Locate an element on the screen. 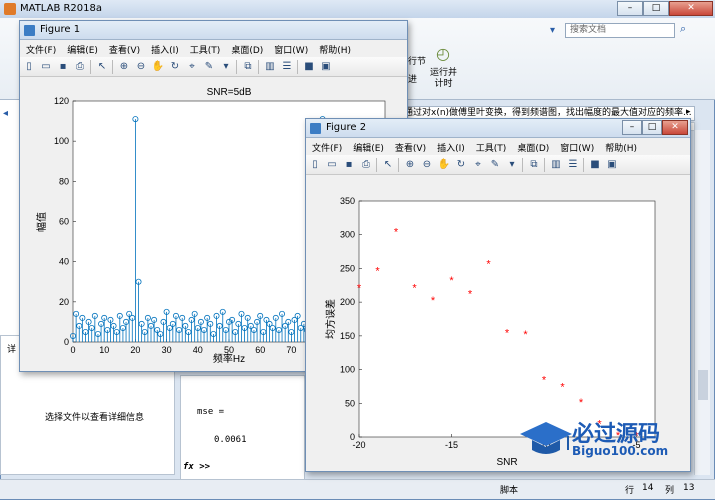  details-placeholder: 选择文件以查看详细信息 is located at coordinates (95, 418).